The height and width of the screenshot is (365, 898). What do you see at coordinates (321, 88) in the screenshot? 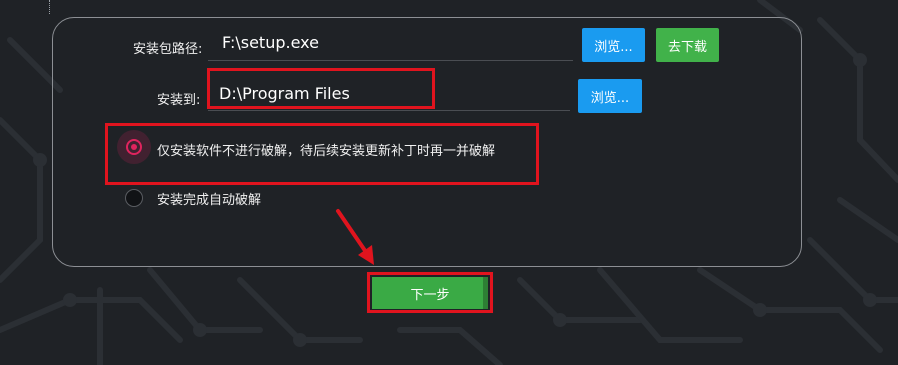
I see `highlight-install-to` at bounding box center [321, 88].